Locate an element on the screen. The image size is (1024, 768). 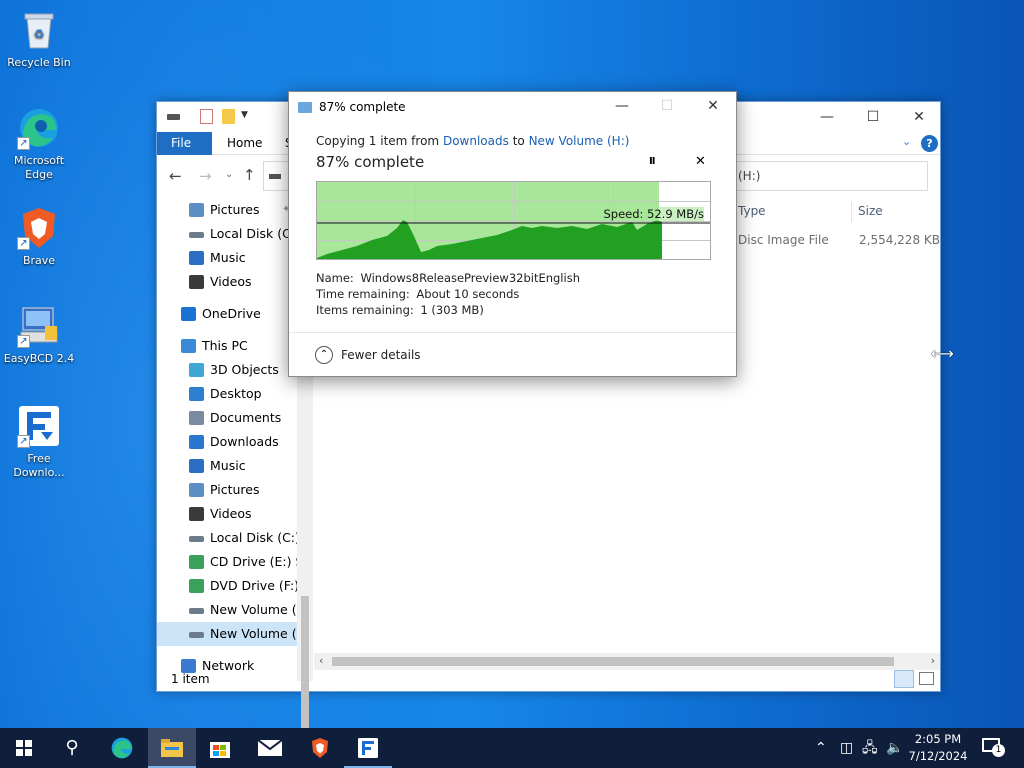
desktop-icon-brave: ↗ Brave is located at coordinates (39, 237).